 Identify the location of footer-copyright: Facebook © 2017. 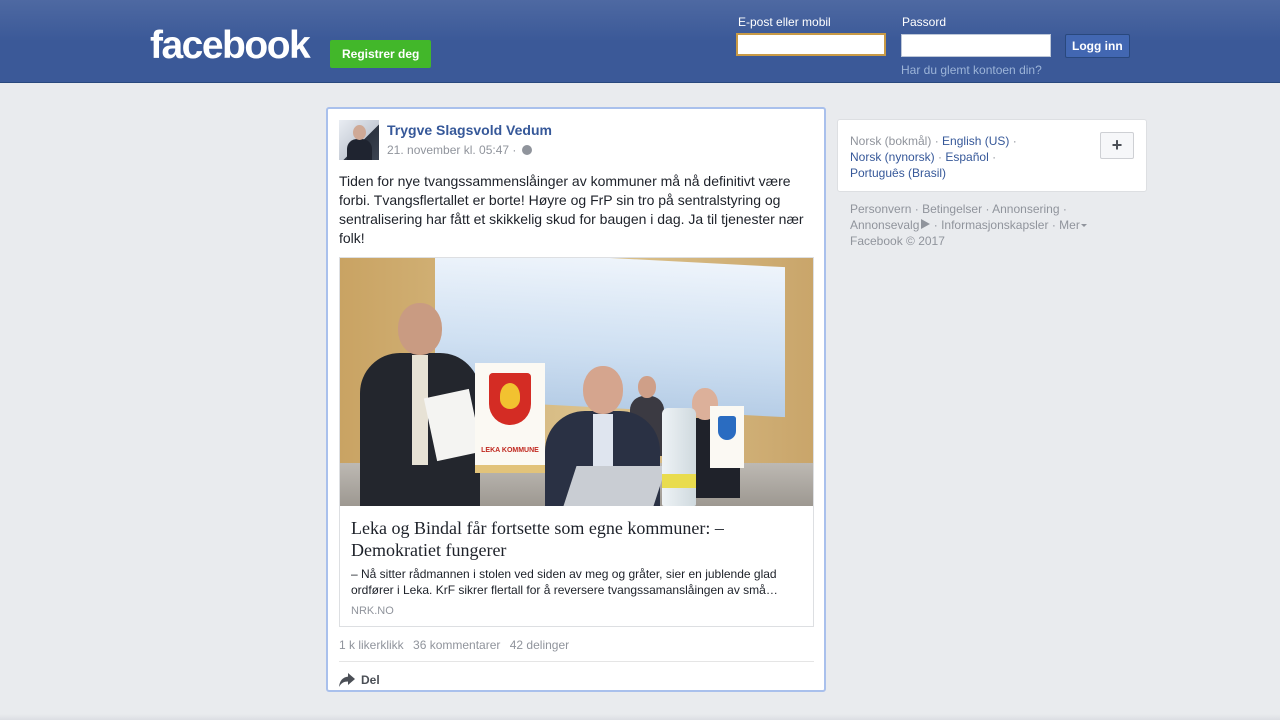
(897, 241).